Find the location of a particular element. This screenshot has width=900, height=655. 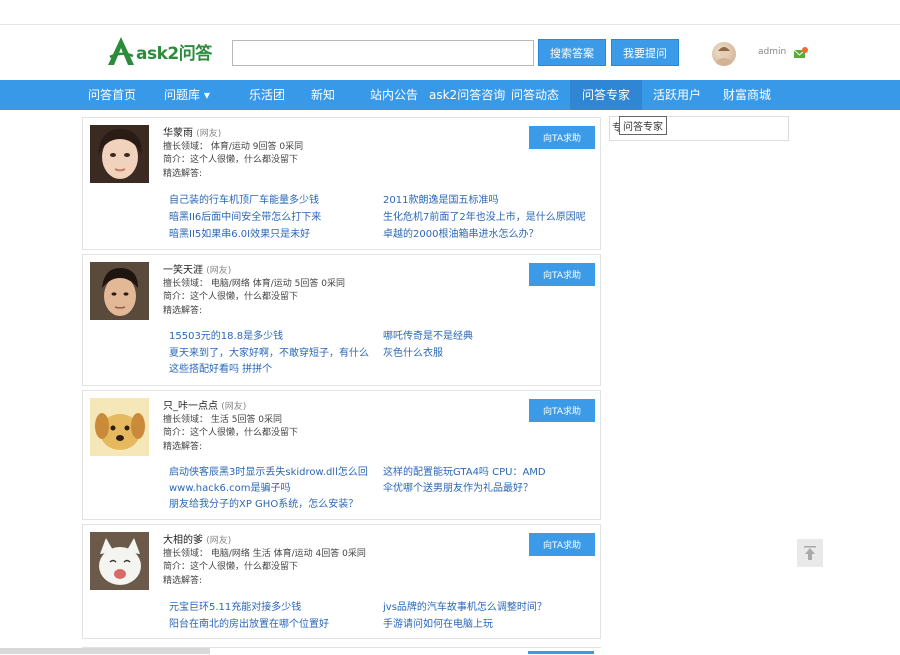

logo-text: ask2问答 is located at coordinates (174, 53).